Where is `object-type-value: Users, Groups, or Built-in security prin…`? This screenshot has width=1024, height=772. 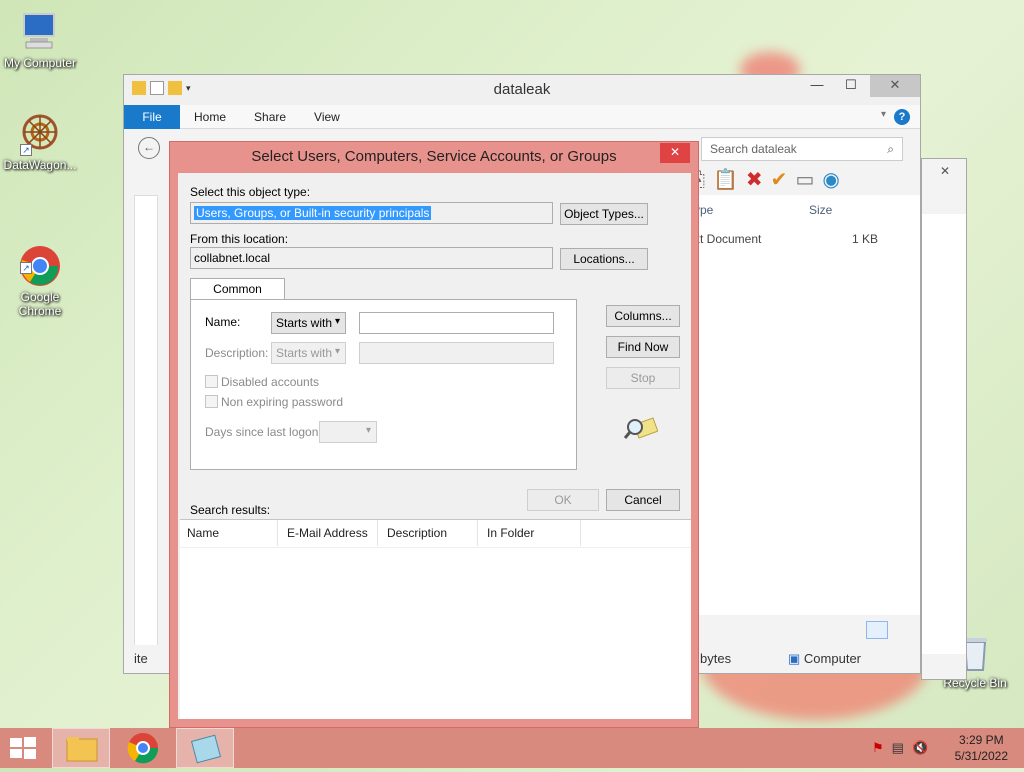
object-type-value: Users, Groups, or Built-in security prin… is located at coordinates (313, 213).